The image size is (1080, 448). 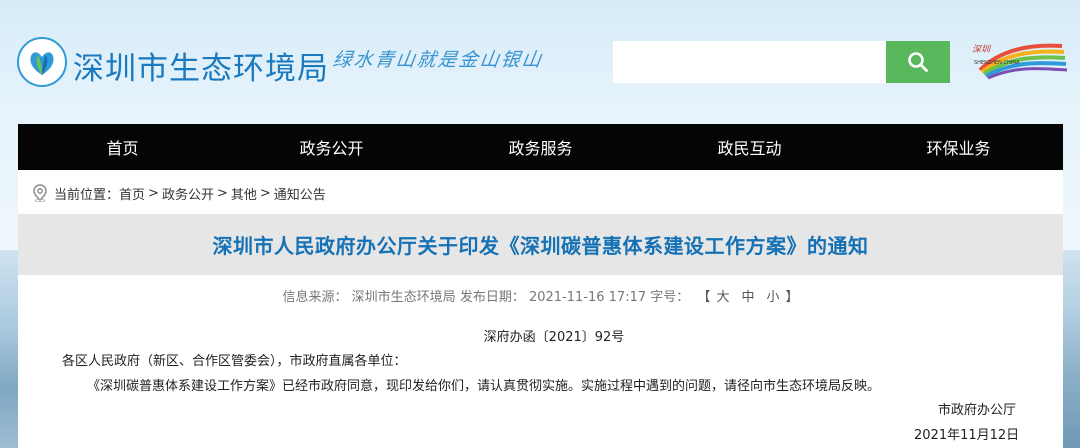 What do you see at coordinates (587, 297) in the screenshot?
I see `publish-date: 2021-11-16 17:17` at bounding box center [587, 297].